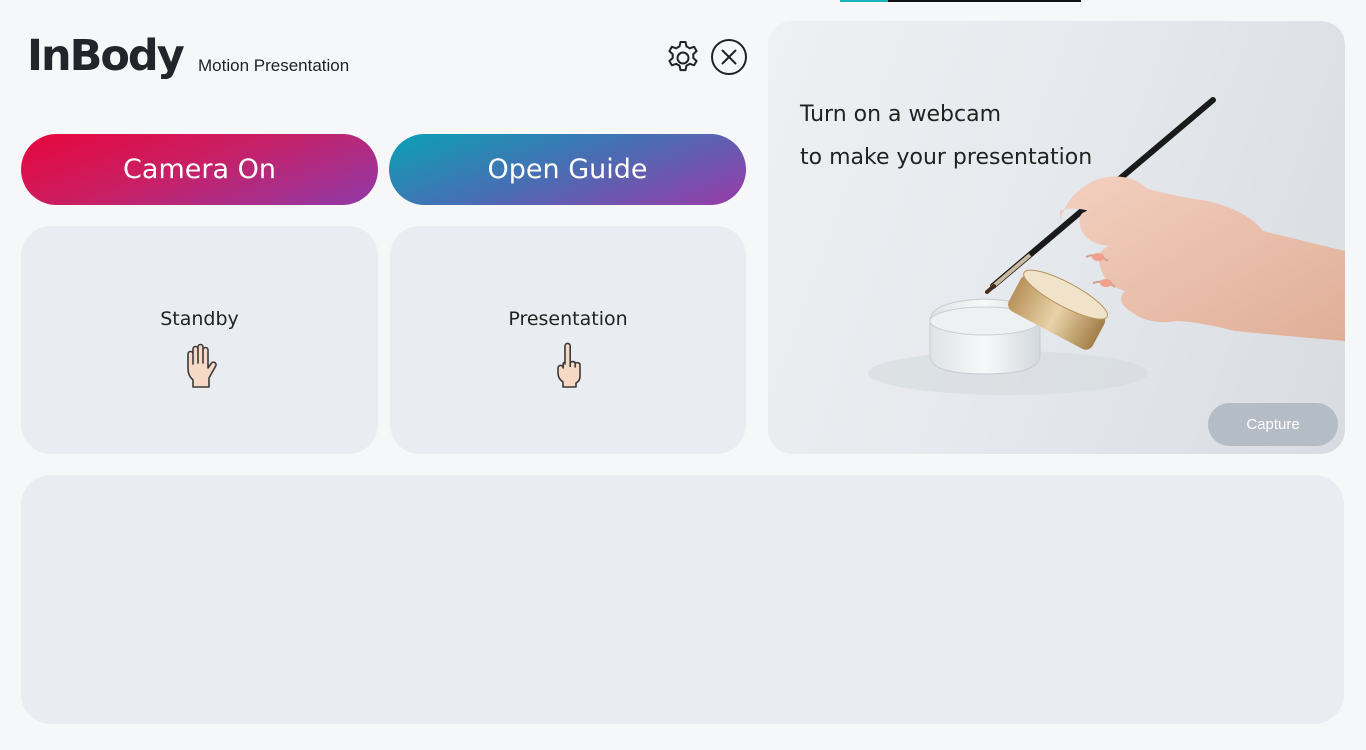 This screenshot has height=750, width=1366. I want to click on app-subtitle: Motion Presentation, so click(274, 65).